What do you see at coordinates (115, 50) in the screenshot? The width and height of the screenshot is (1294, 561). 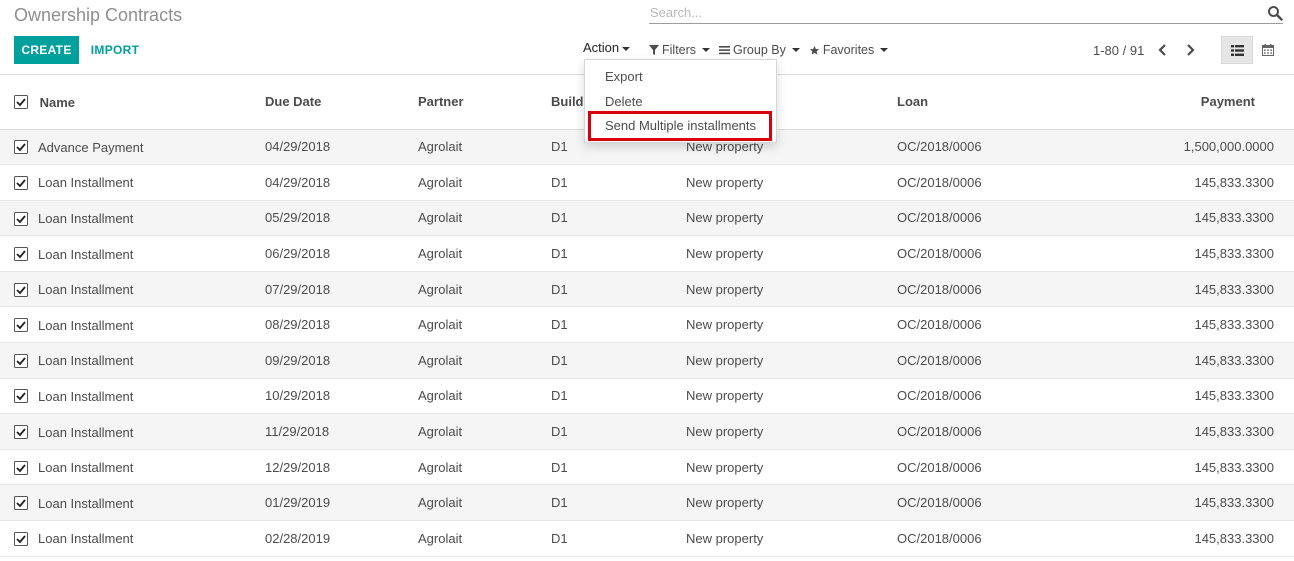 I see `import-button: IMPORT` at bounding box center [115, 50].